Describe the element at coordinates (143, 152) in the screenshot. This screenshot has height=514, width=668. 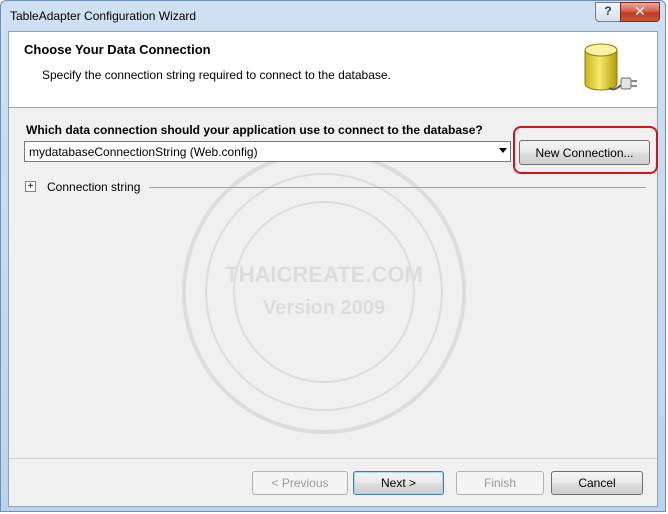
I see `selected-connection: mydatabaseConnectionString (Web.config)` at that location.